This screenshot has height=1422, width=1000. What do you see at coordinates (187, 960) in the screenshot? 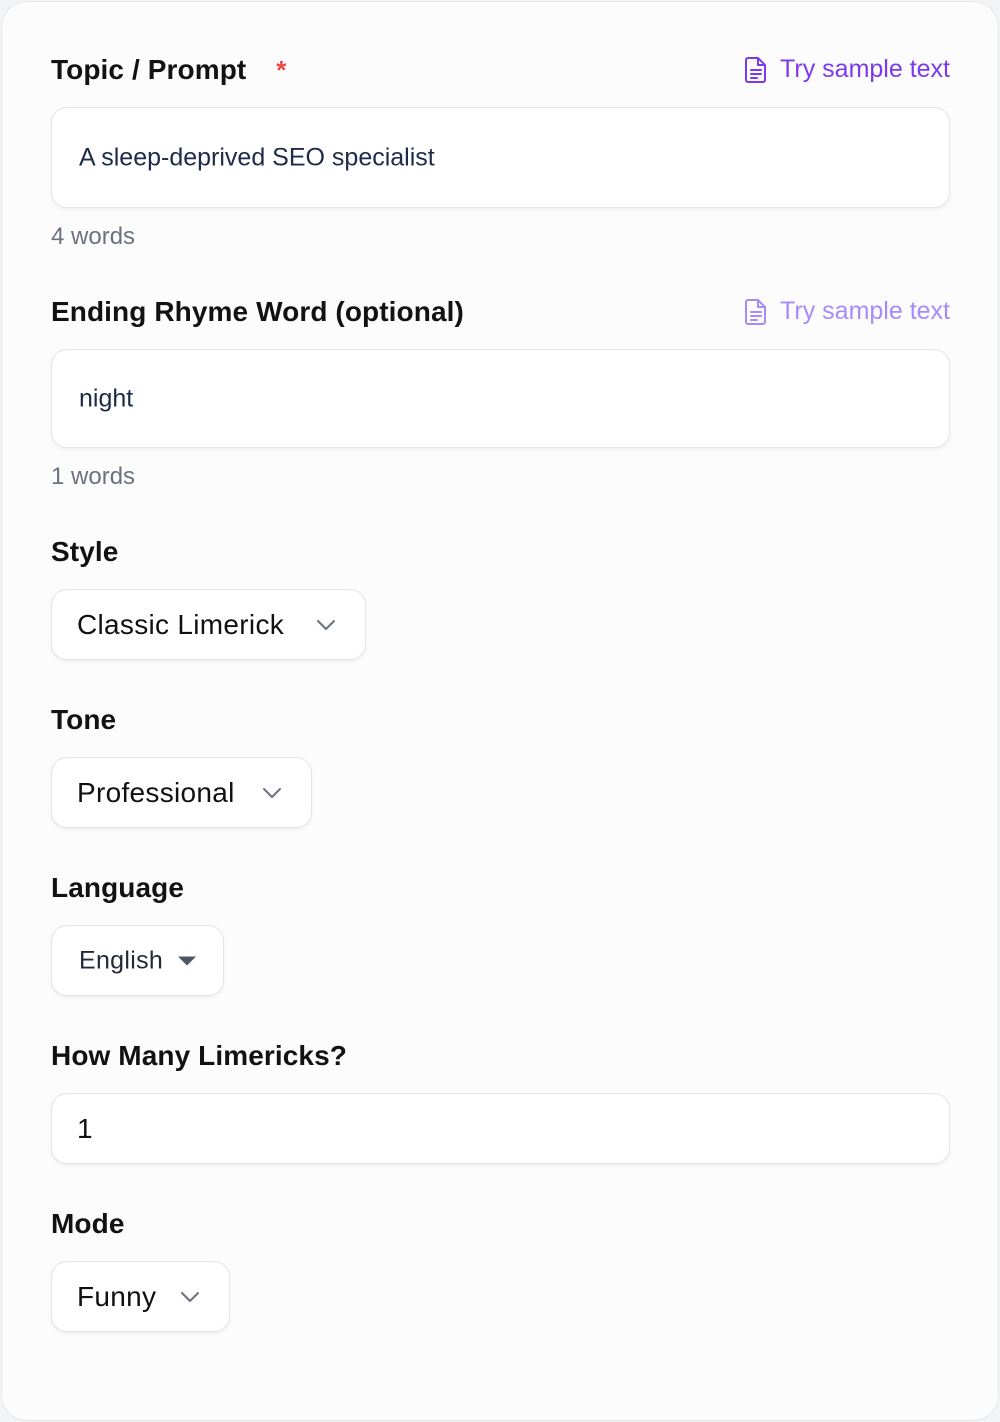
I see `caret-down-icon` at bounding box center [187, 960].